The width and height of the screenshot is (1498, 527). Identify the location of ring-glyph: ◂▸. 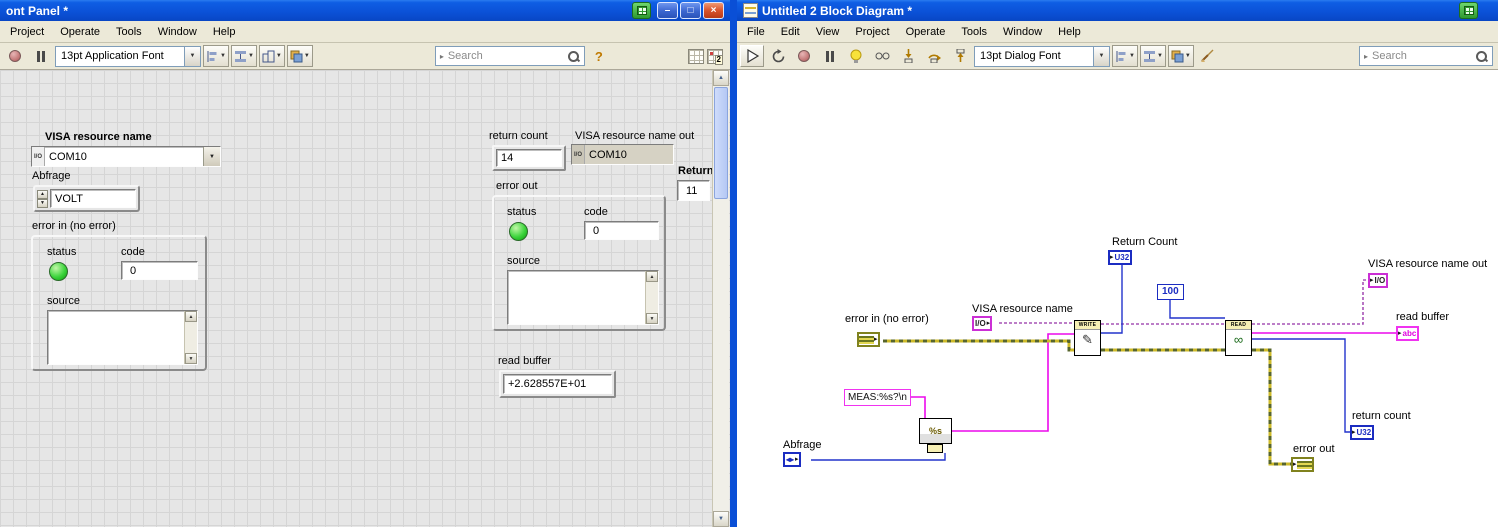
(790, 459).